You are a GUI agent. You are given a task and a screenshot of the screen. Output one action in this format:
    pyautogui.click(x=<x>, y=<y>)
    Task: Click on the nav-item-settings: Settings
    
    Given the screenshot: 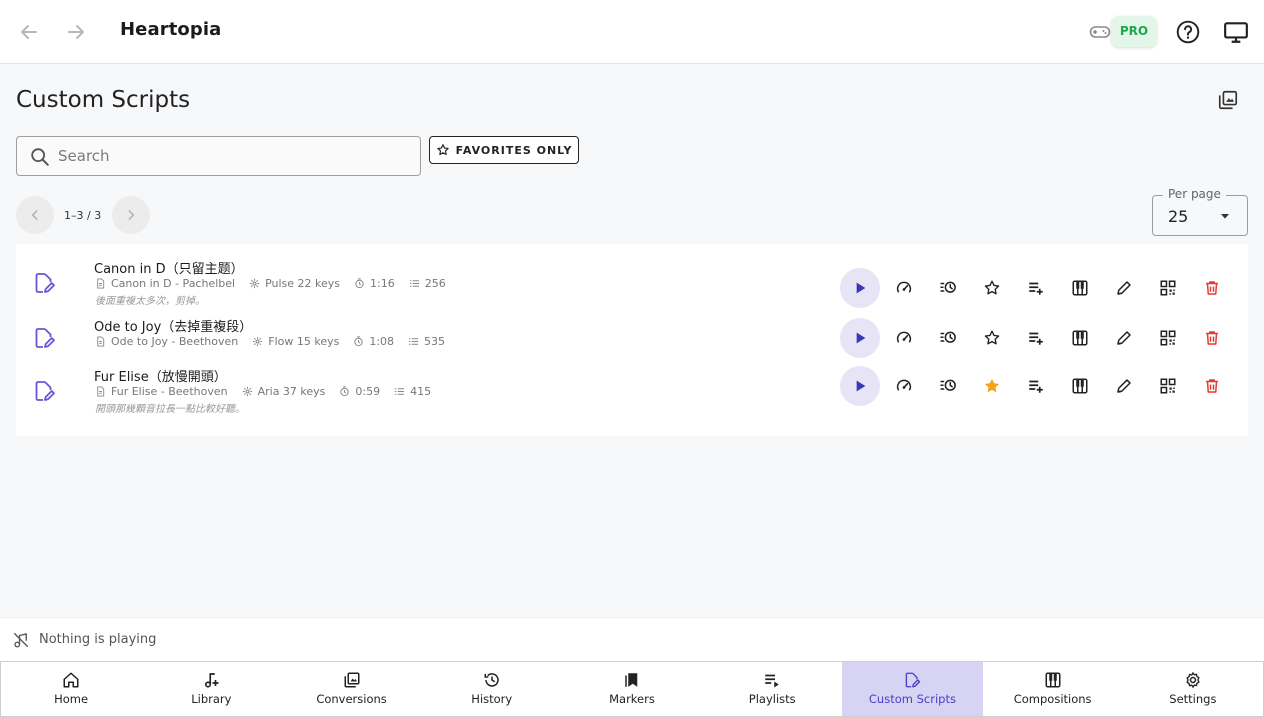 What is the action you would take?
    pyautogui.click(x=1193, y=689)
    